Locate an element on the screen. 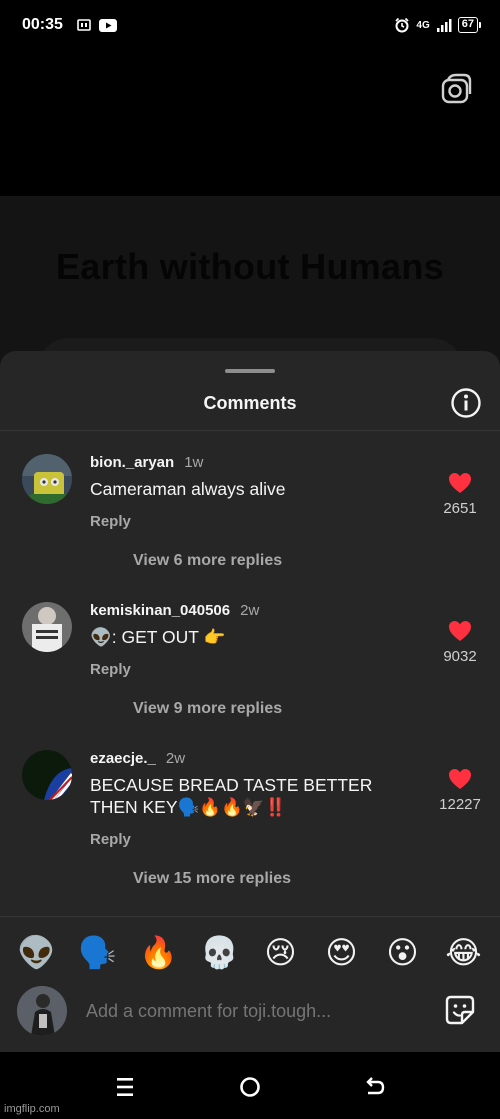 Image resolution: width=500 pixels, height=1119 pixels. view-replies-button: View 6 more replies is located at coordinates (207, 561).